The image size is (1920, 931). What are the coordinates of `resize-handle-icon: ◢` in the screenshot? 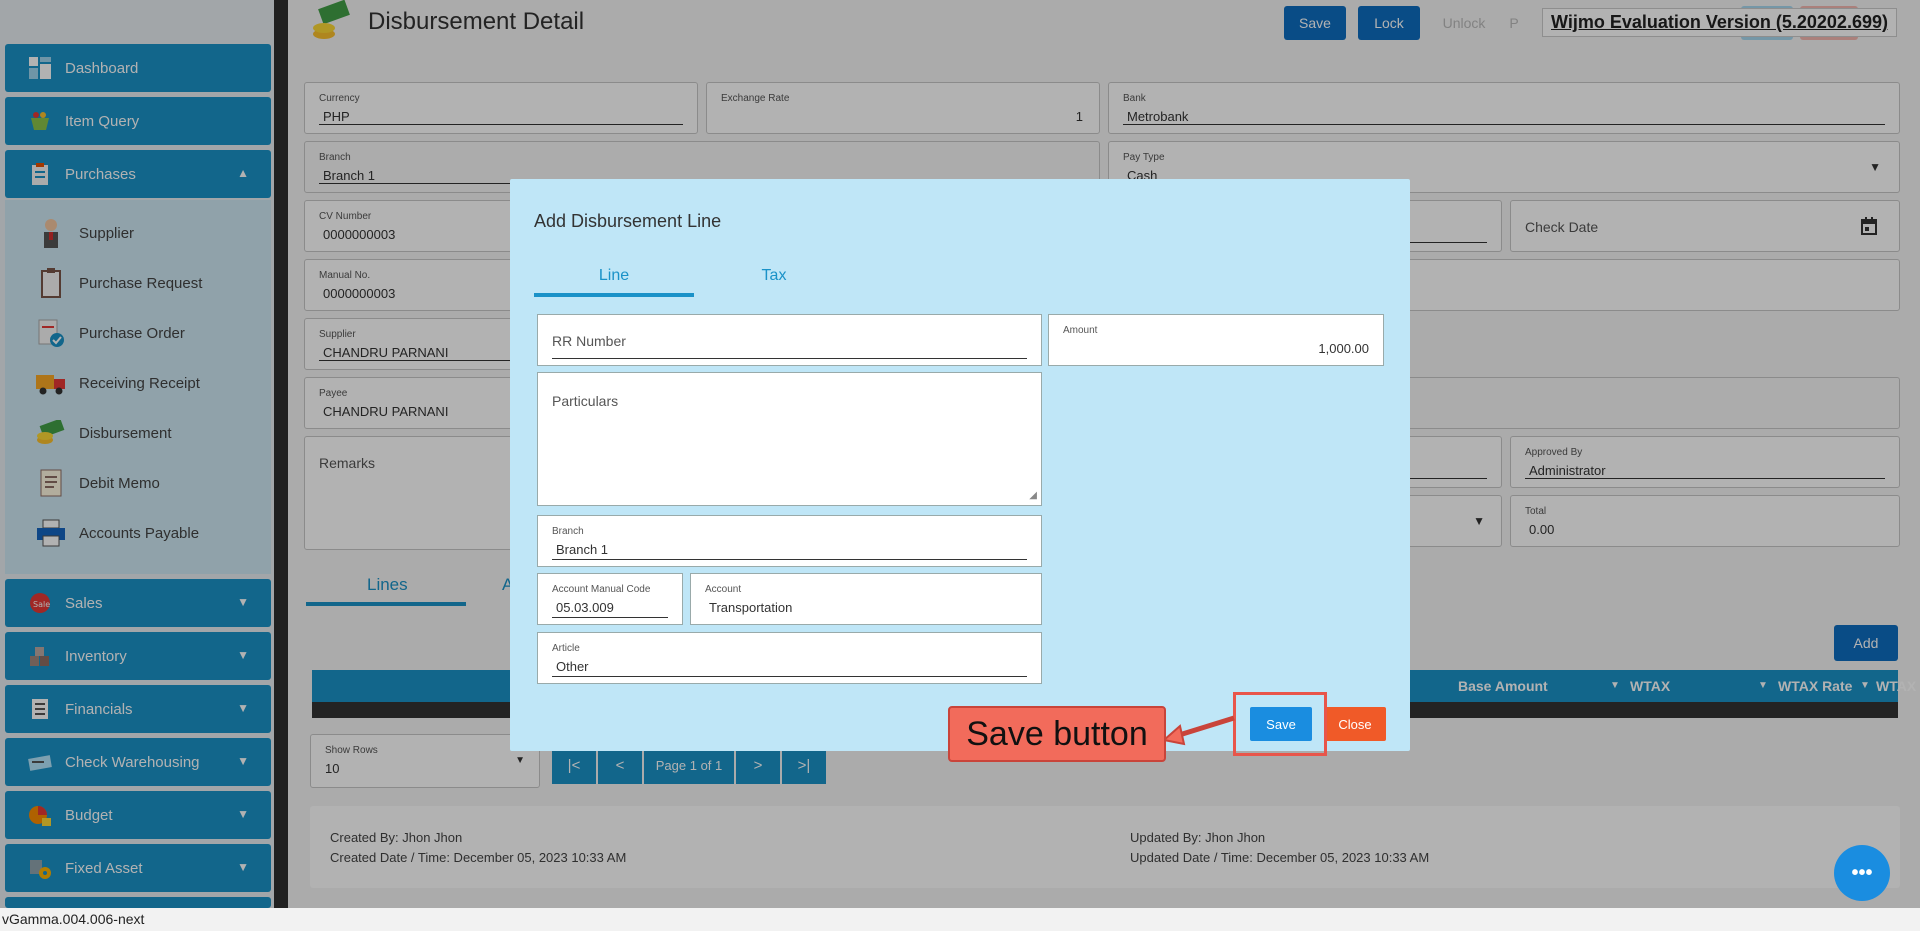 It's located at (1033, 495).